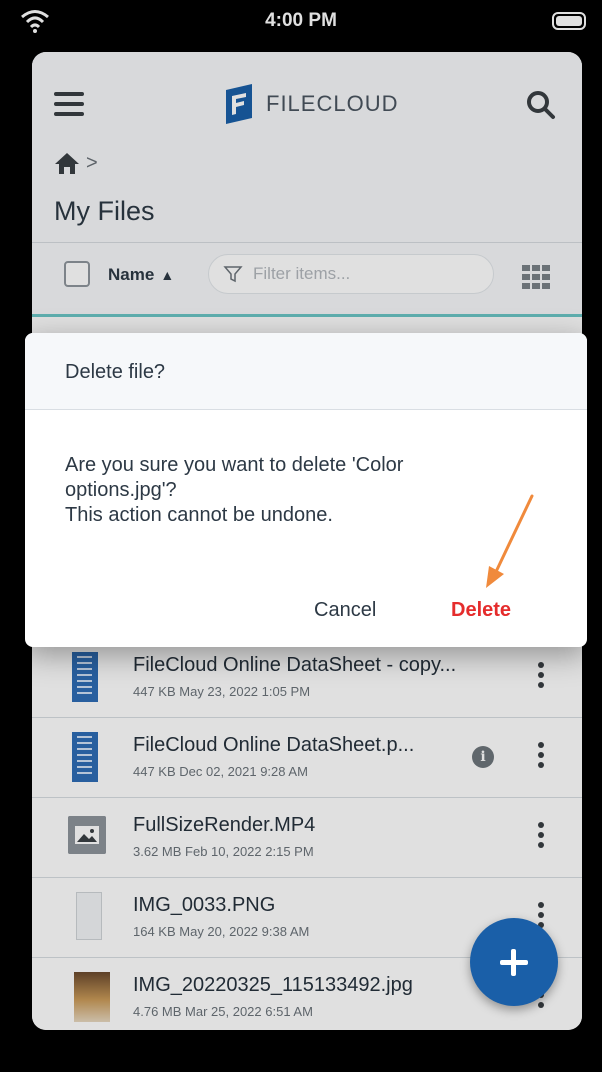 The height and width of the screenshot is (1072, 602). What do you see at coordinates (481, 610) in the screenshot?
I see `delete-button: Delete` at bounding box center [481, 610].